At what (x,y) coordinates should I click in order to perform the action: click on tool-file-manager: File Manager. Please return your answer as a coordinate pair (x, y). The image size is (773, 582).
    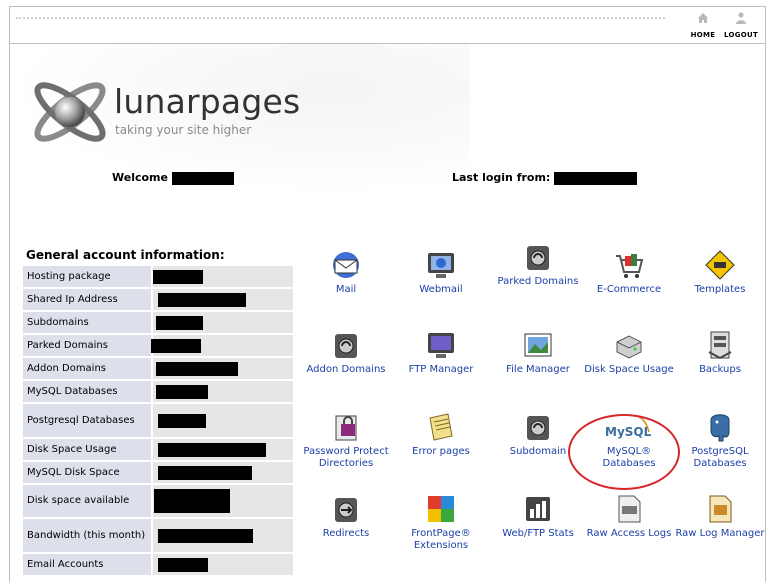
    Looking at the image, I should click on (538, 352).